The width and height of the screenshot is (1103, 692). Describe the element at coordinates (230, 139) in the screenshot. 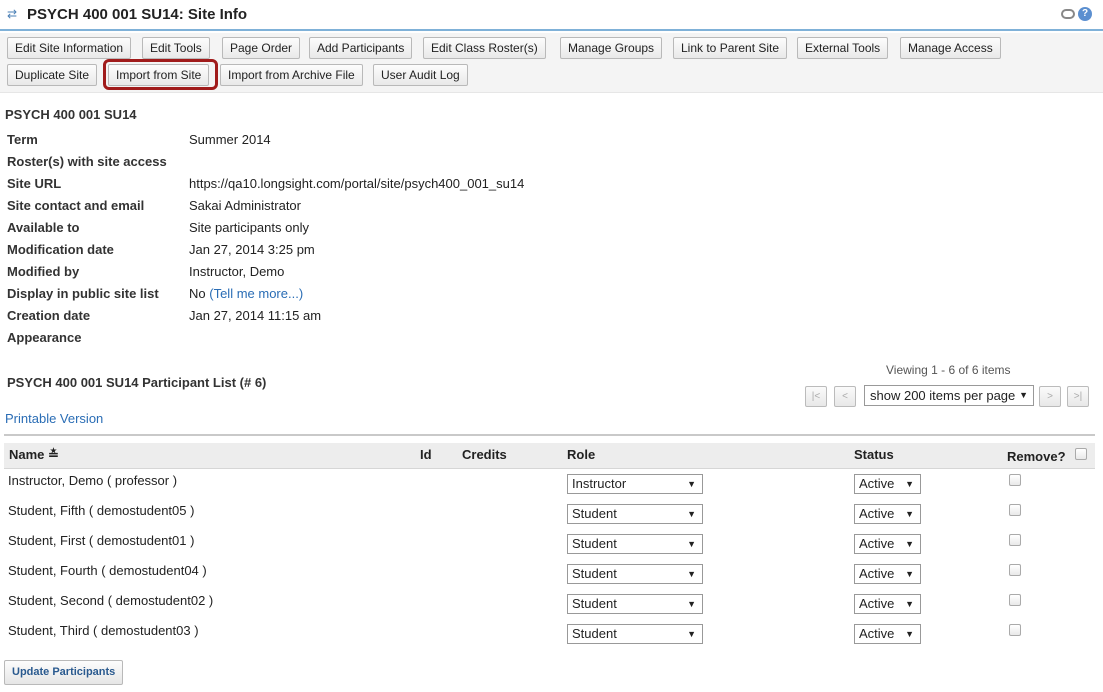

I see `term-value: Summer 2014` at that location.